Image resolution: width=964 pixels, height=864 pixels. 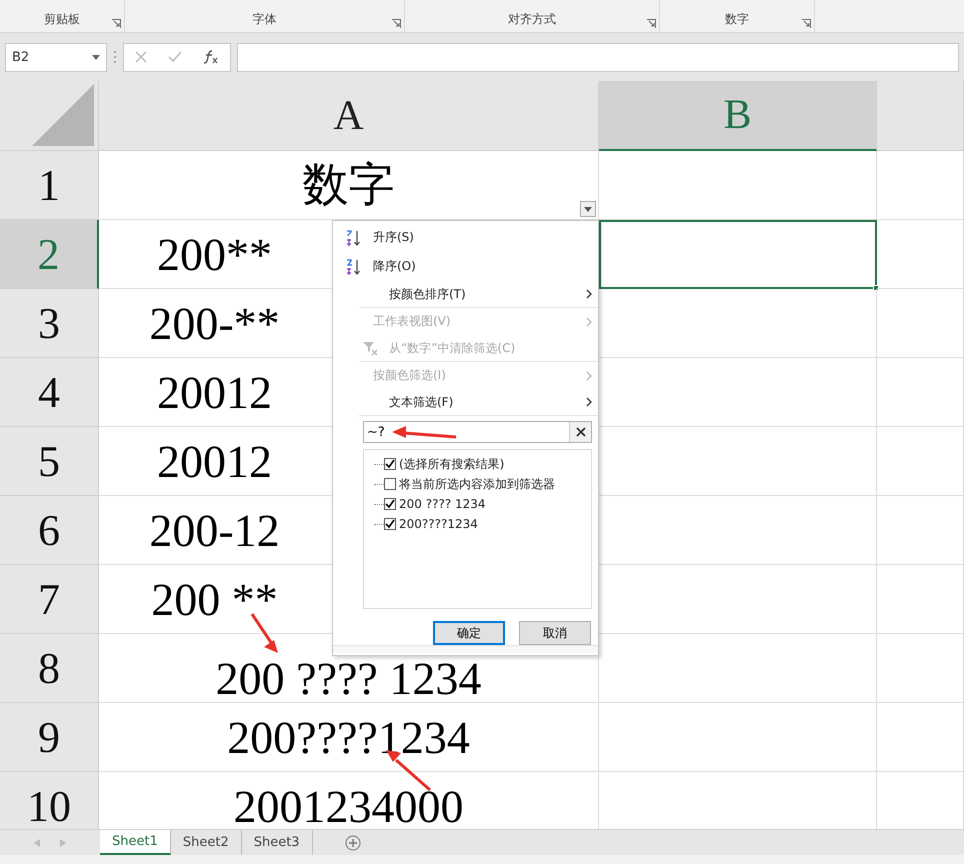 I want to click on check-icon, so click(x=175, y=57).